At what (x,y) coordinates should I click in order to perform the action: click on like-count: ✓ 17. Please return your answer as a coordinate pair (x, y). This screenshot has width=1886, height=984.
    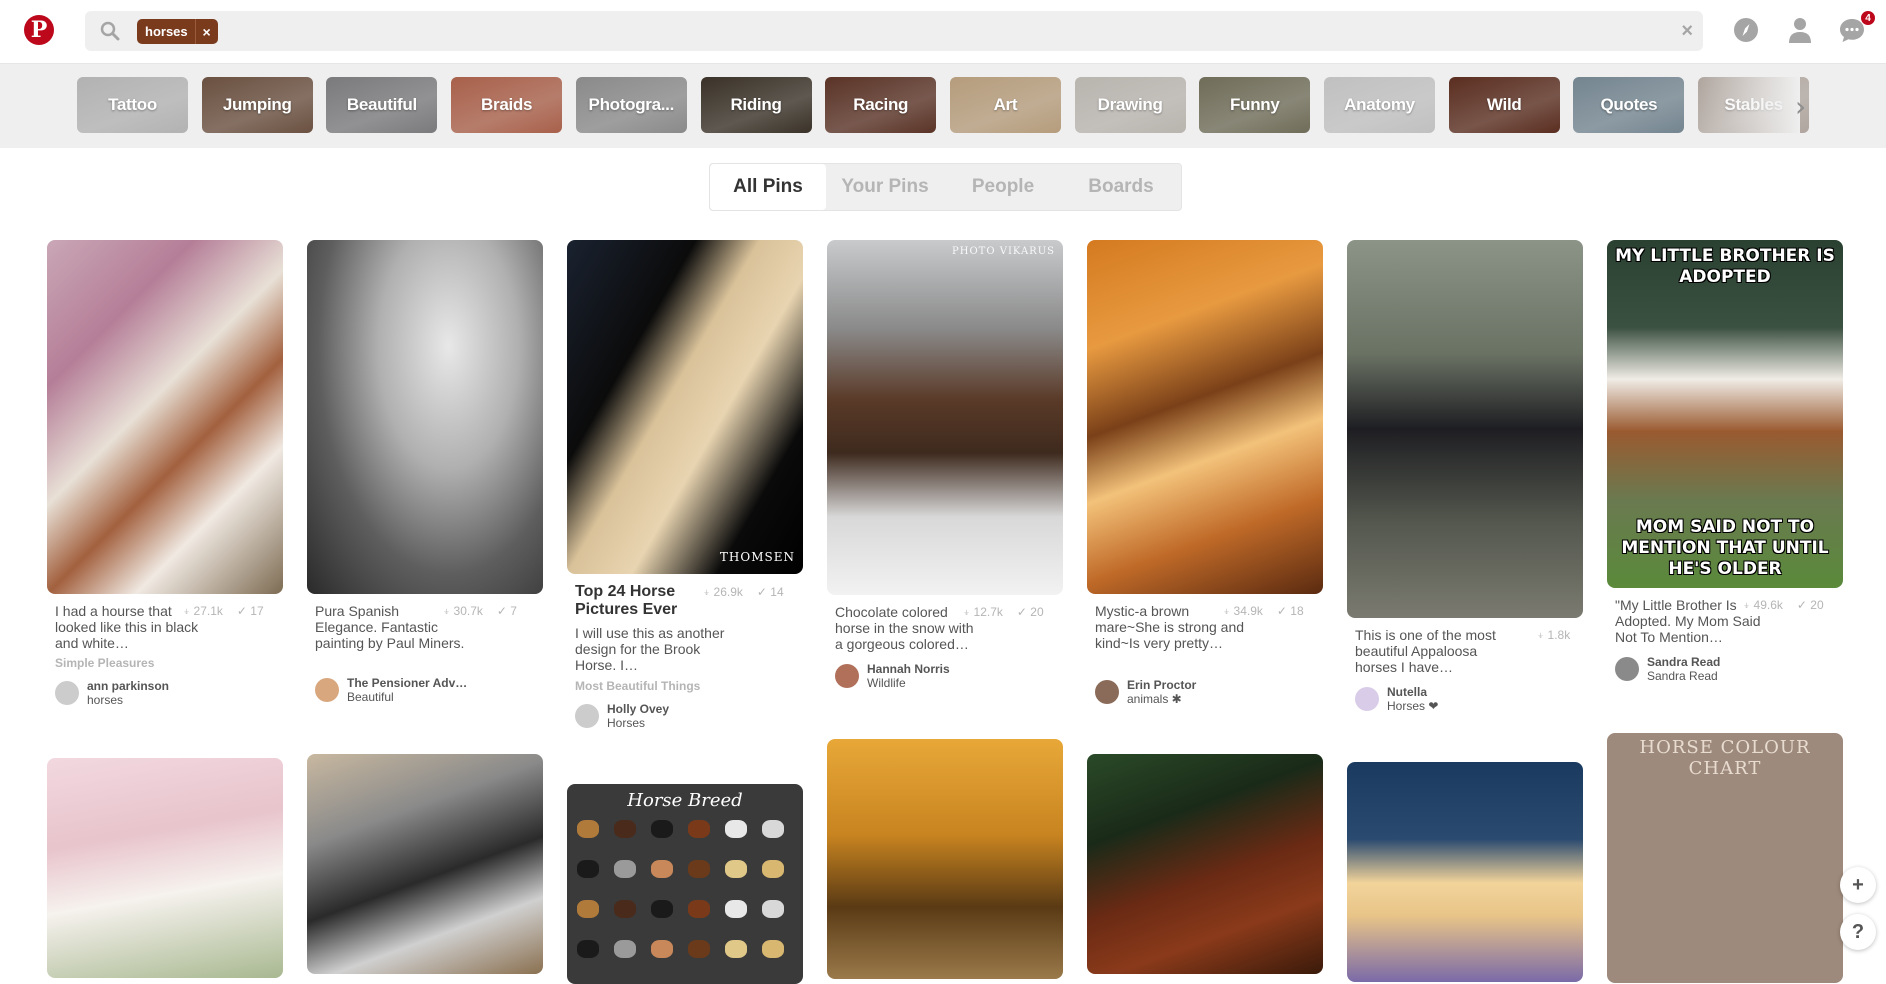
    Looking at the image, I should click on (250, 611).